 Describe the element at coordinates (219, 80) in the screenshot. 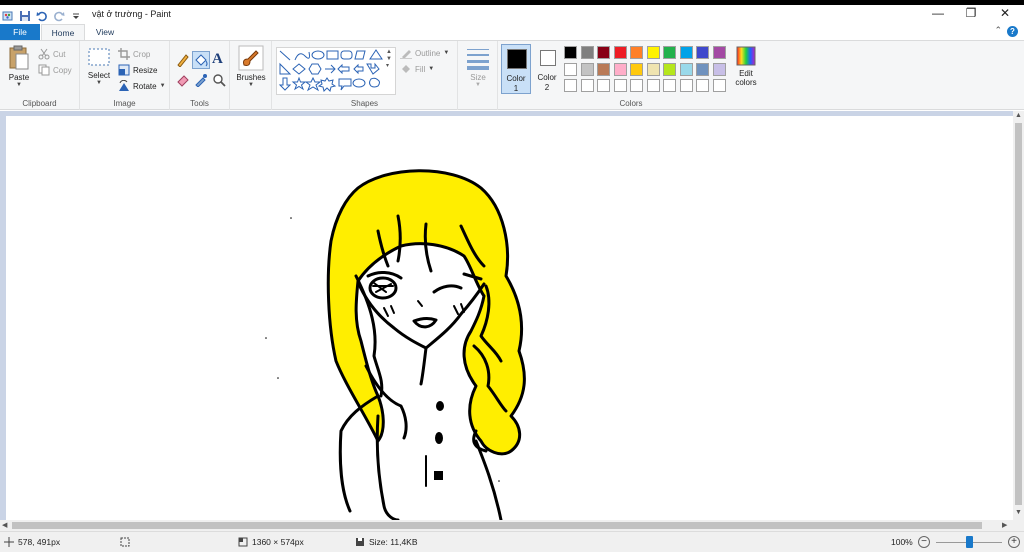

I see `magnifier-icon` at that location.